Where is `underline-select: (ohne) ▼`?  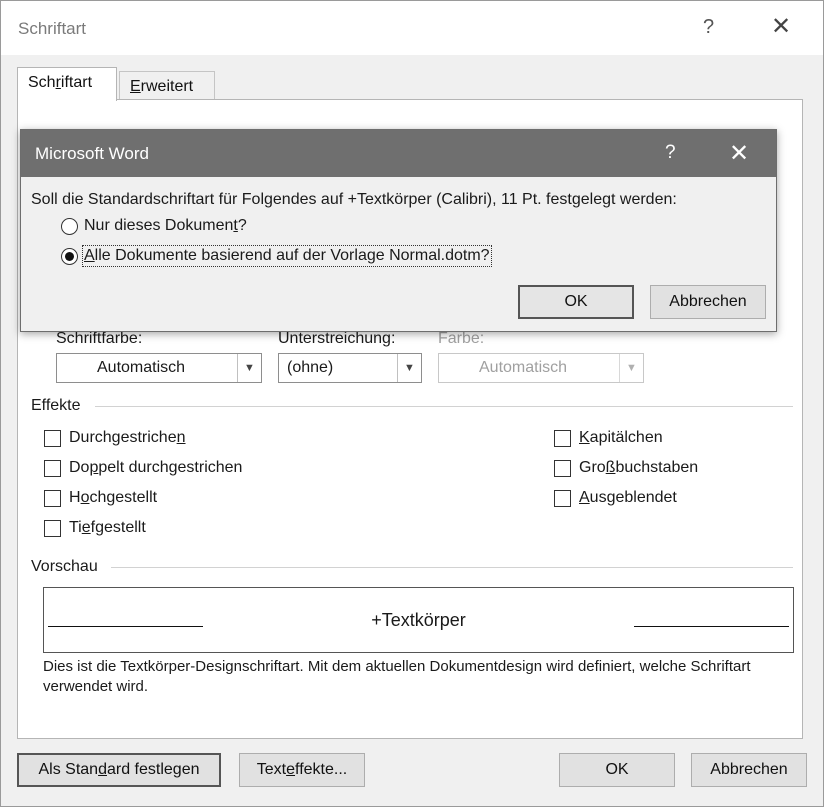 underline-select: (ohne) ▼ is located at coordinates (350, 368).